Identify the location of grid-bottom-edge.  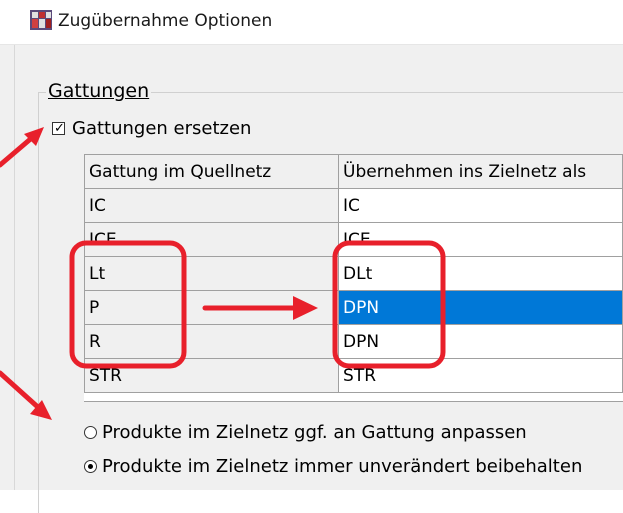
(353, 401).